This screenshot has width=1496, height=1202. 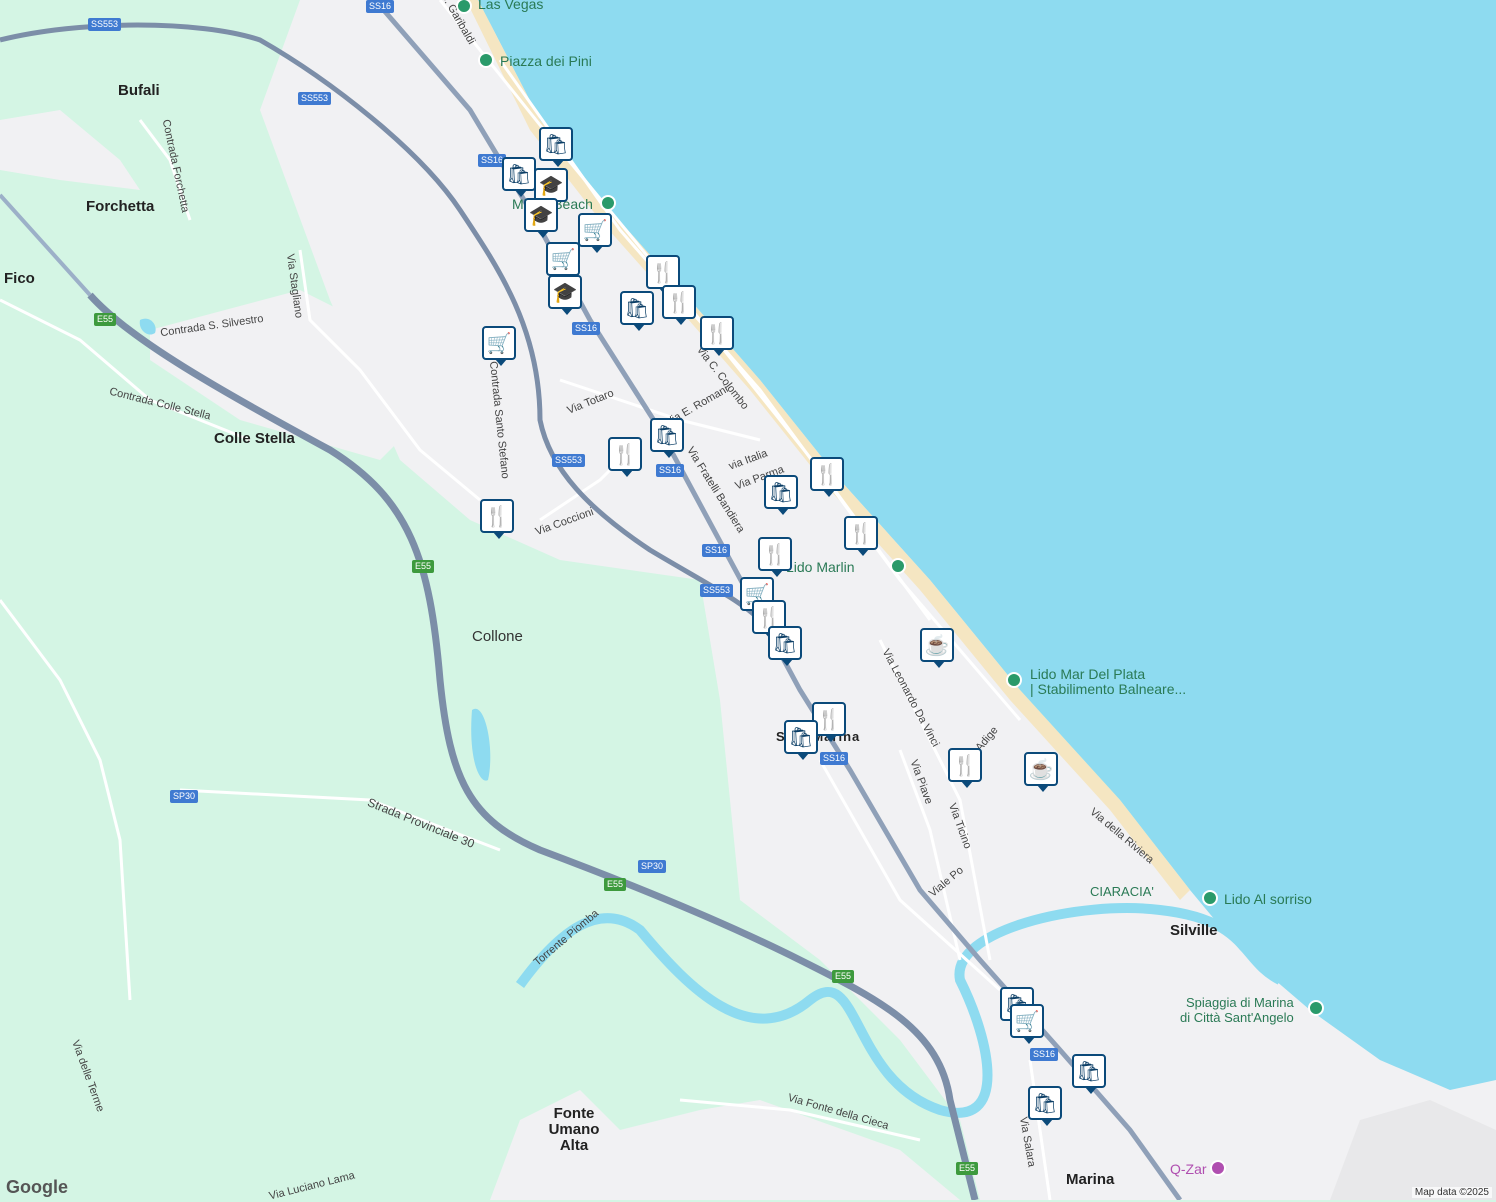 I want to click on poi-label: Lido Al sorriso, so click(x=1268, y=899).